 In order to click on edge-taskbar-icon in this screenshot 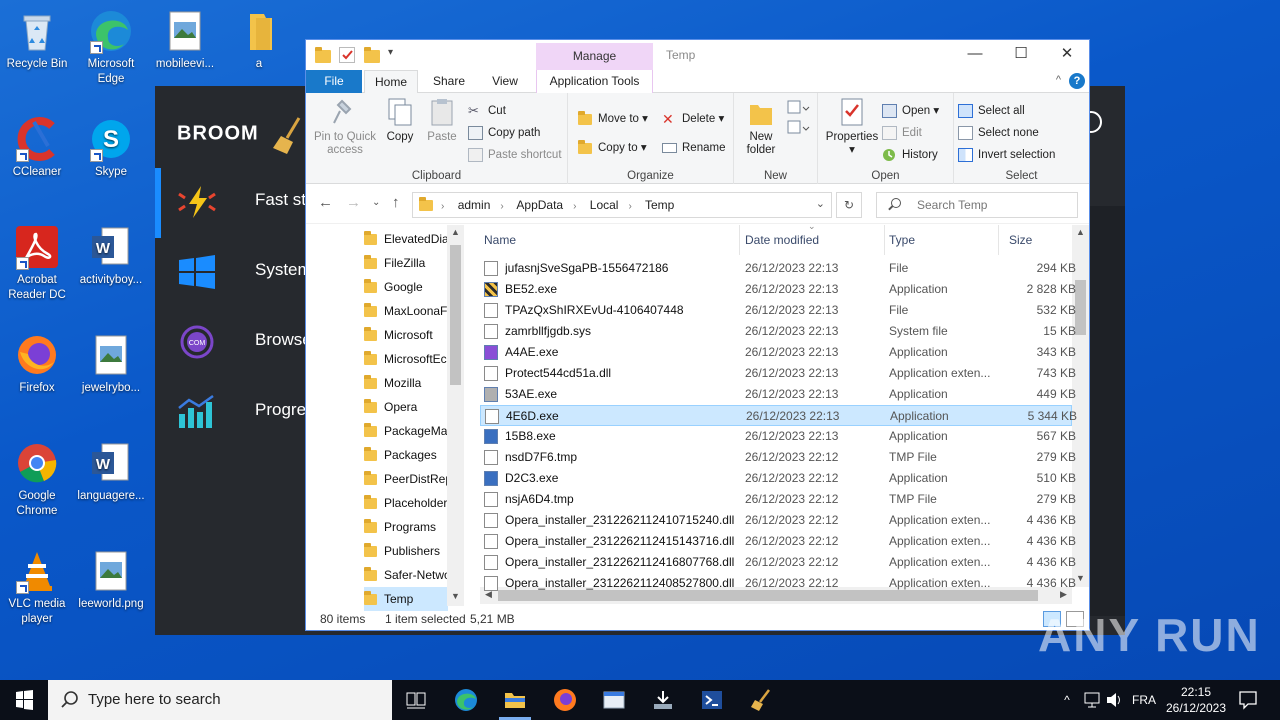, I will do `click(466, 700)`.